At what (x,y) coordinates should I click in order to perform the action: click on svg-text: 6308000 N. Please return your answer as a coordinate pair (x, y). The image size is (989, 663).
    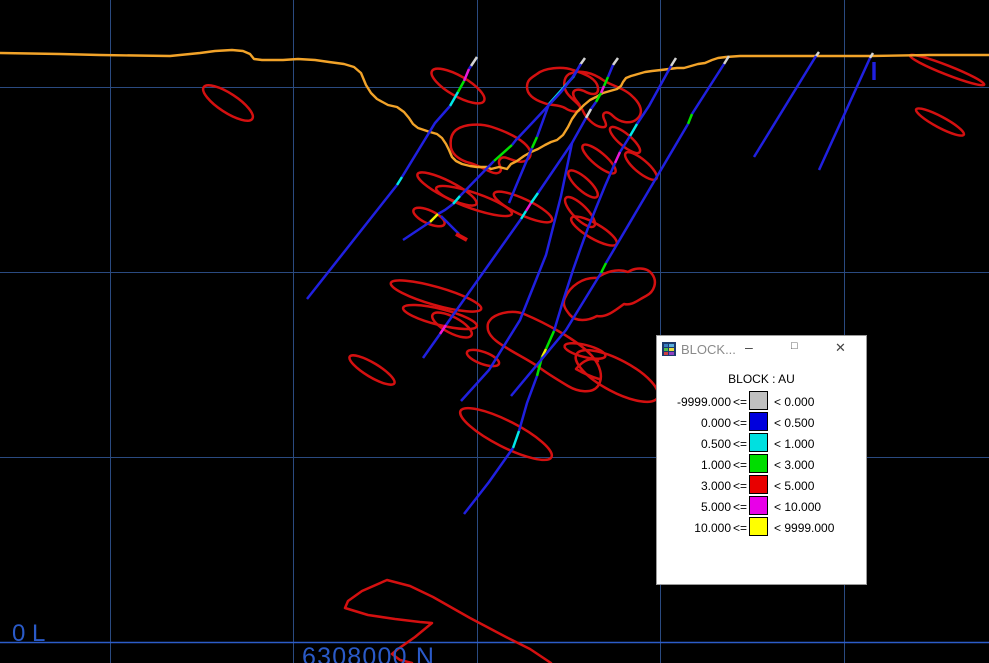
    Looking at the image, I should click on (368, 653).